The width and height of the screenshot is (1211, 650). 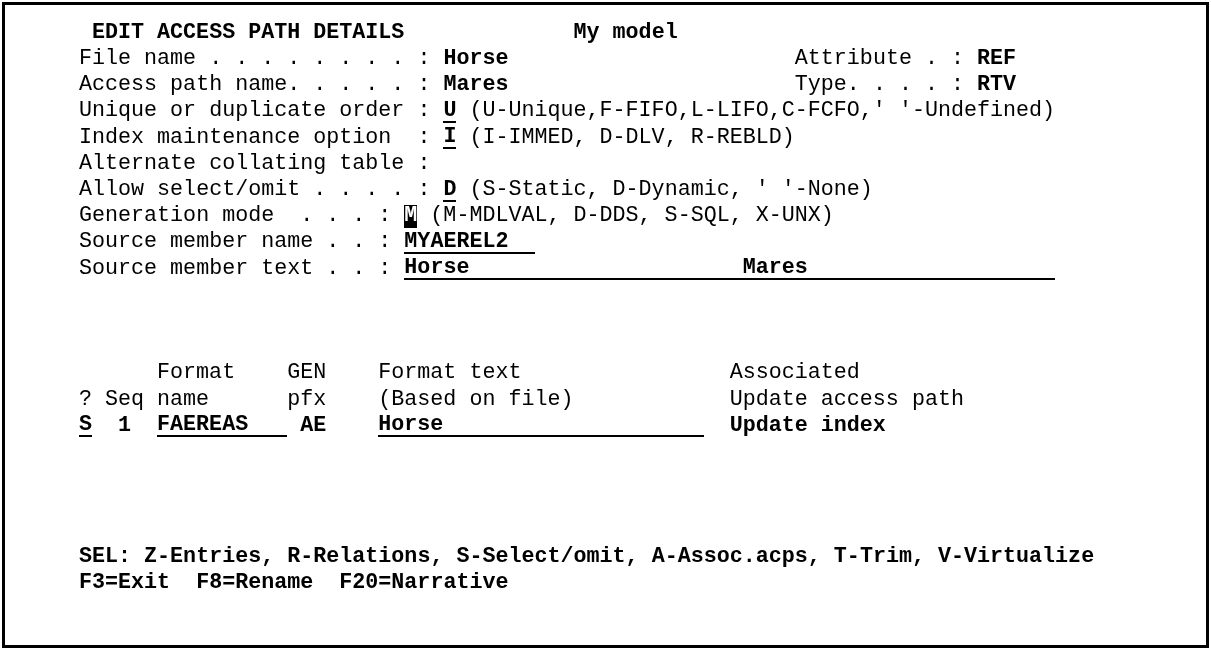 I want to click on field-hint: (I-IMMED, D-DLV, R-REBLD), so click(x=632, y=137).